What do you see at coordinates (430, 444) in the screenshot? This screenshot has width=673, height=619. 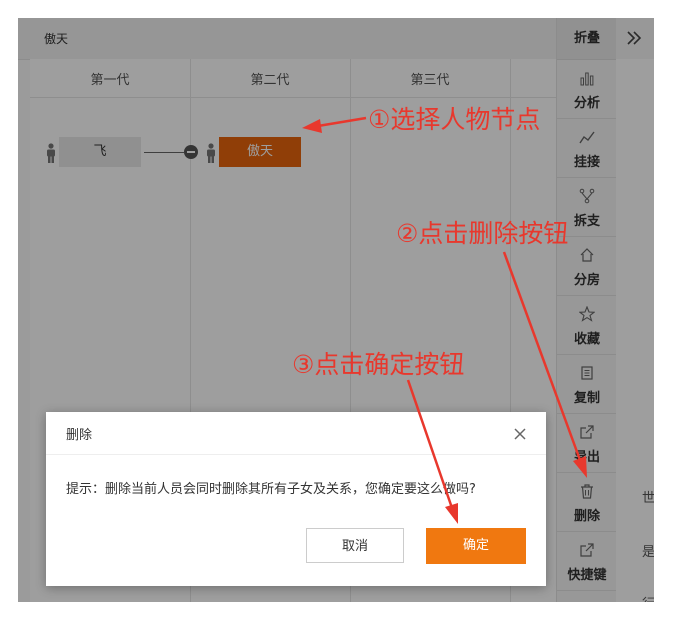 I see `arrow-step3` at bounding box center [430, 444].